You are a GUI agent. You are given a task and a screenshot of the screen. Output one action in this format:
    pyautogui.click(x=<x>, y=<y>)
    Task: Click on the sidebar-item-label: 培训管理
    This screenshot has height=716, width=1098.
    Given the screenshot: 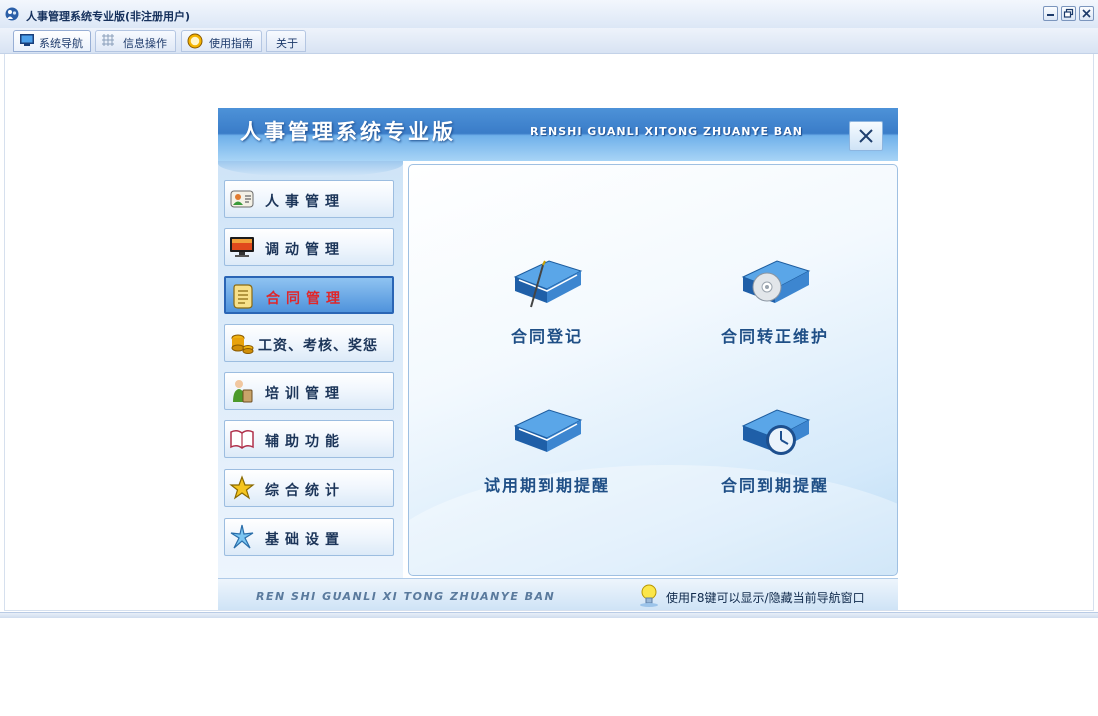 What is the action you would take?
    pyautogui.click(x=305, y=394)
    